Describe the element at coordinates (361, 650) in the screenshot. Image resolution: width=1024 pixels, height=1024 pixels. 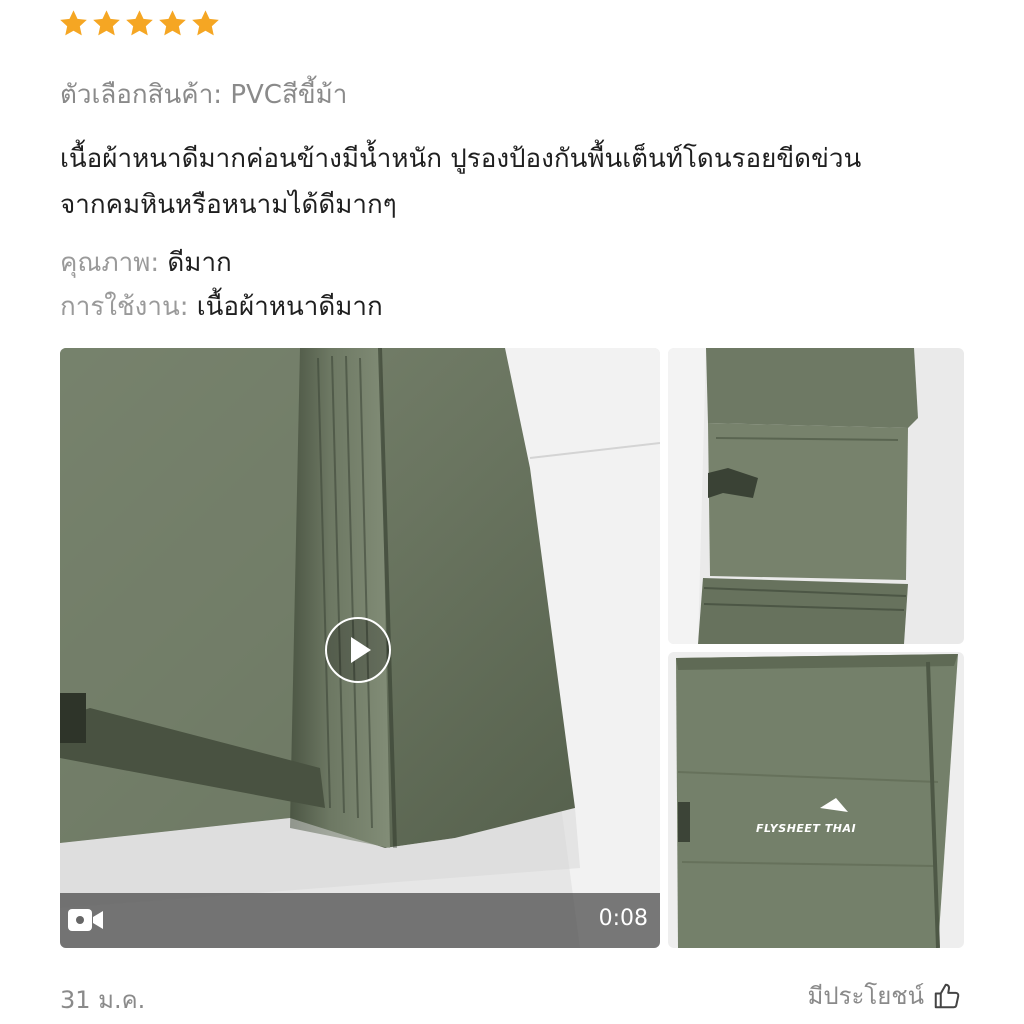
I see `play-icon` at that location.